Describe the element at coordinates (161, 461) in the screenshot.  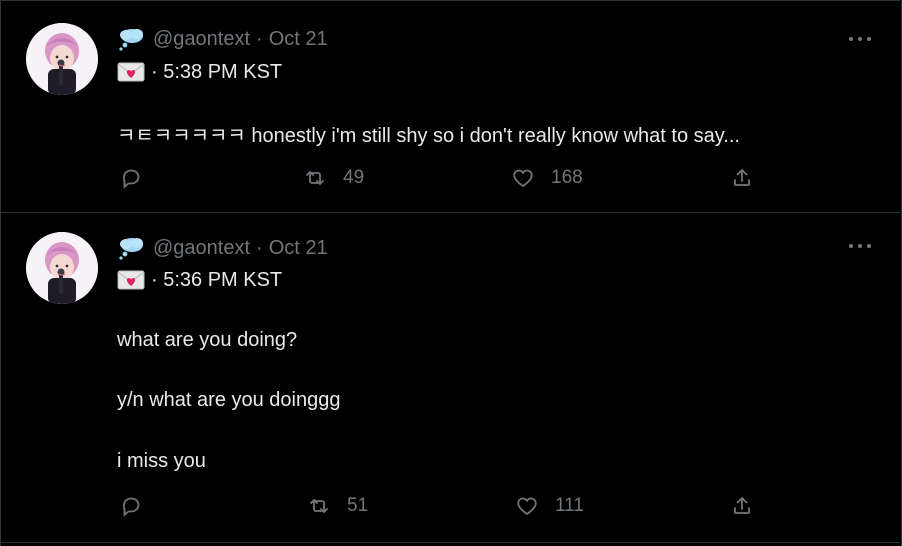
I see `tweet-text-line: i miss you` at that location.